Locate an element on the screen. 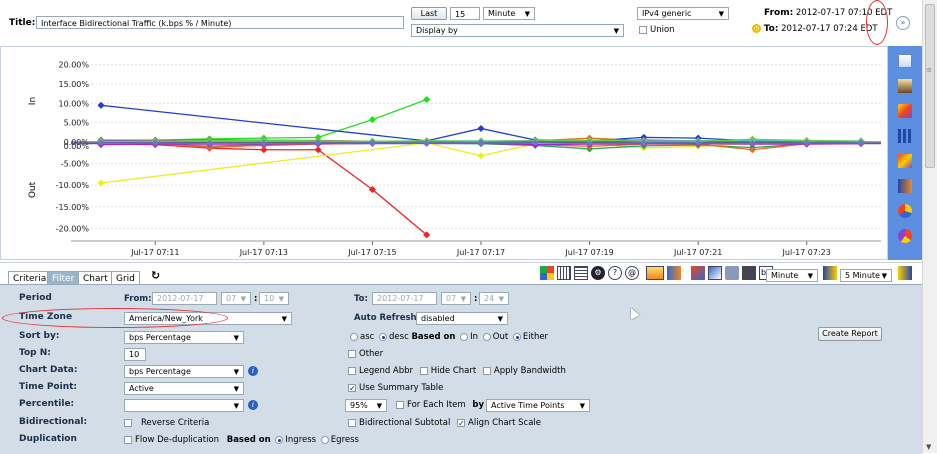  for-each-item-checkbox is located at coordinates (400, 405).